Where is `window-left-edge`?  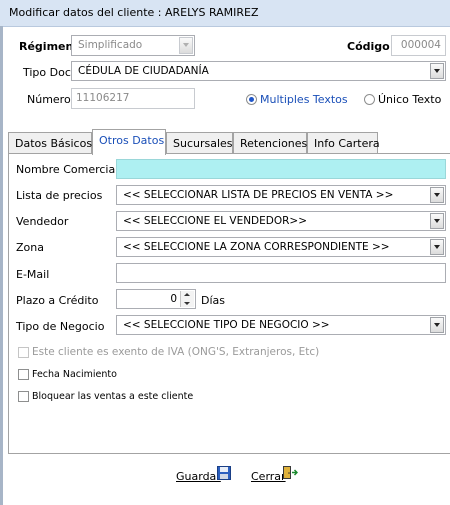 window-left-edge is located at coordinates (1, 265).